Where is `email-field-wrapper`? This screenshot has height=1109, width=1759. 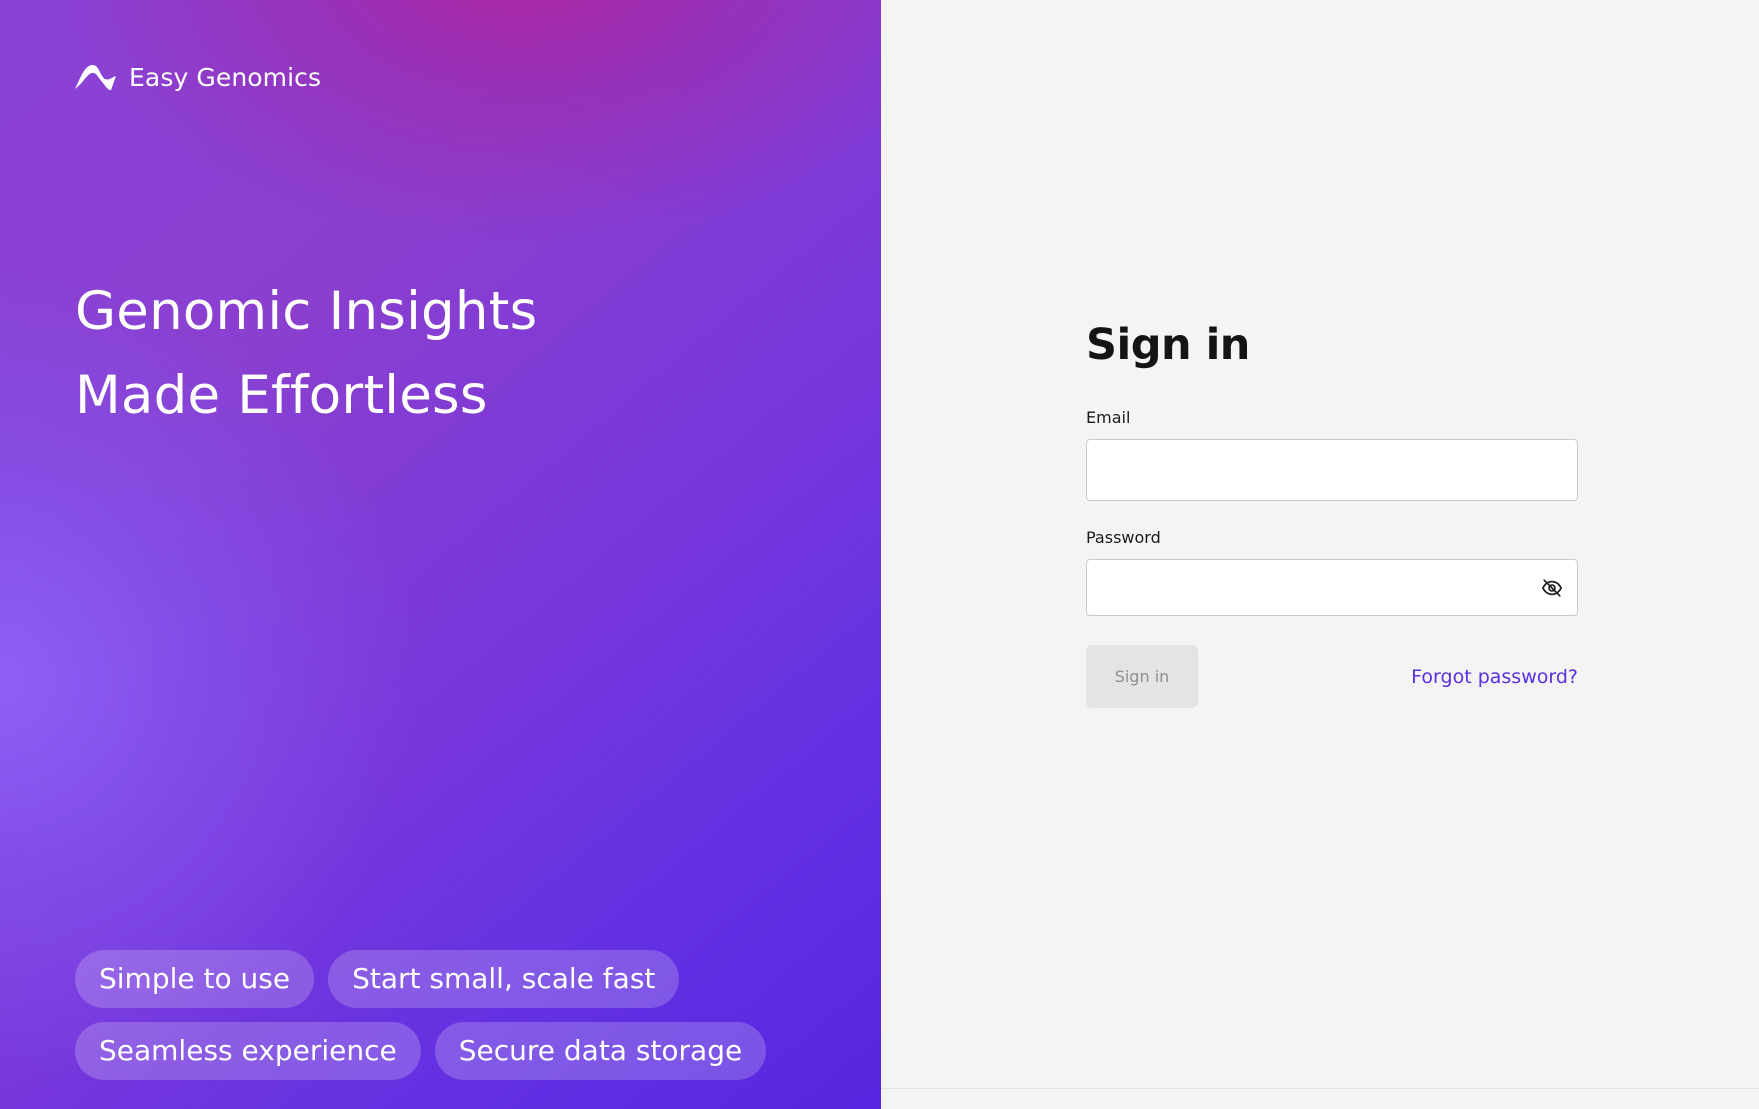
email-field-wrapper is located at coordinates (1332, 470).